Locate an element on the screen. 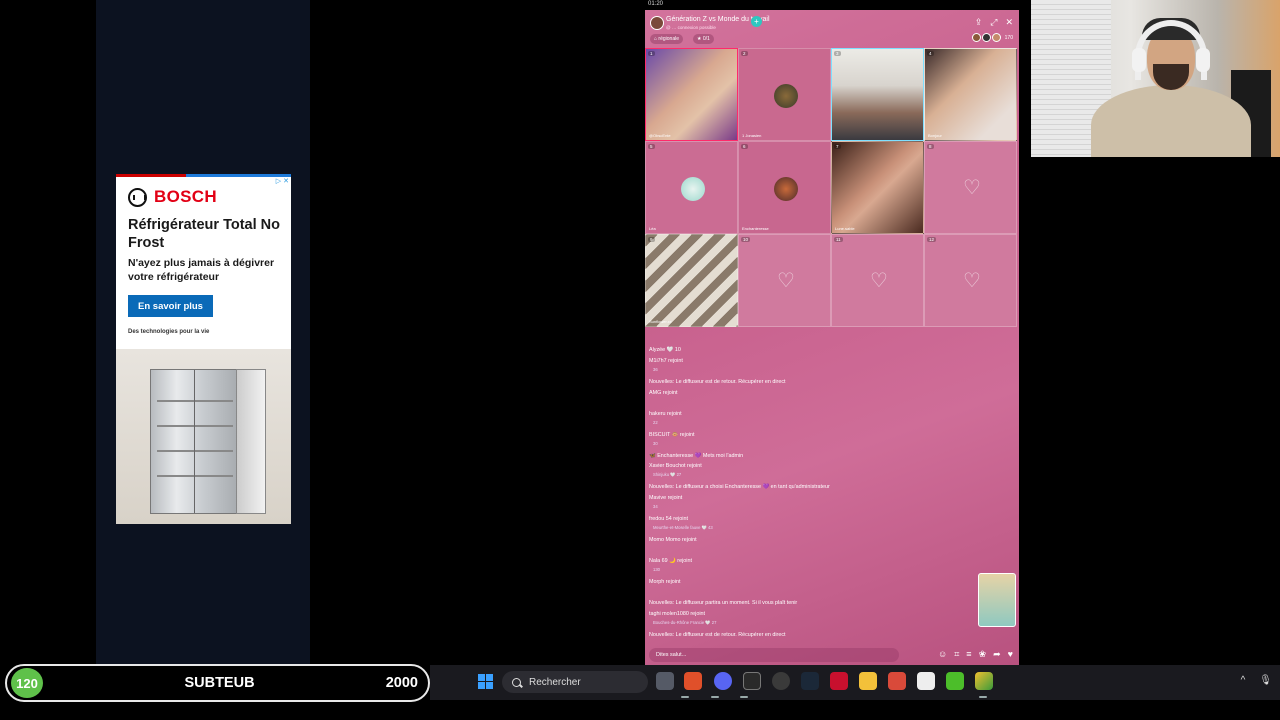 The image size is (1280, 720). viewer-row: 170 is located at coordinates (992, 37).